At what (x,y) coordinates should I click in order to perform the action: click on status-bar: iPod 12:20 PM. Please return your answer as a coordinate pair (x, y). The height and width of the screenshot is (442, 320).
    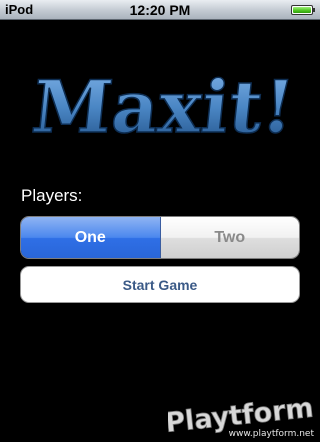
    Looking at the image, I should click on (160, 10).